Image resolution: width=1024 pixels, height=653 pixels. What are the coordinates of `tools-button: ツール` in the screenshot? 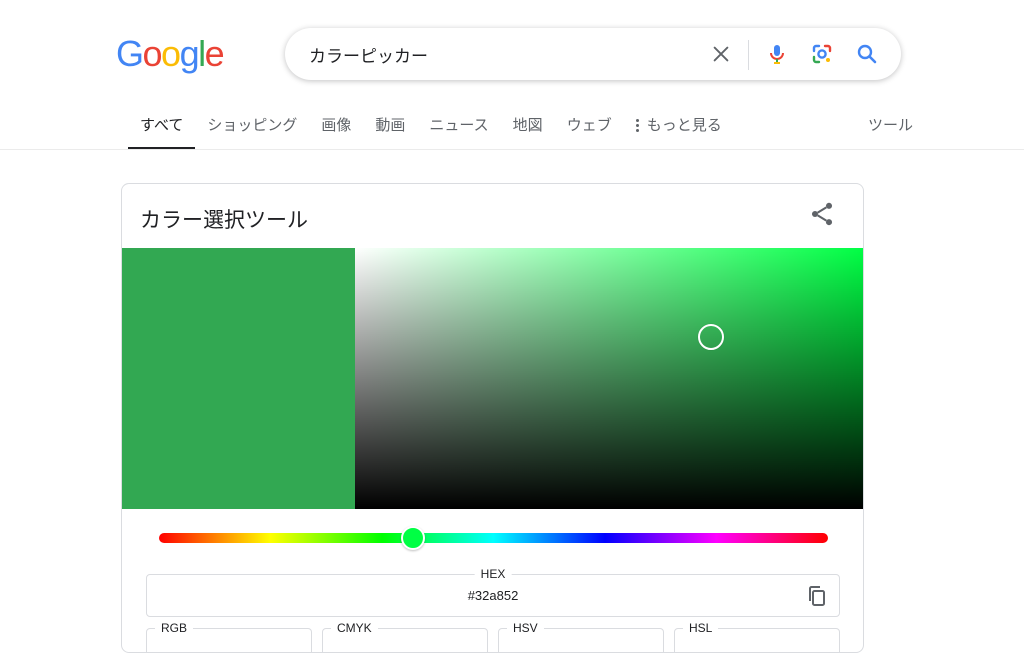 It's located at (890, 124).